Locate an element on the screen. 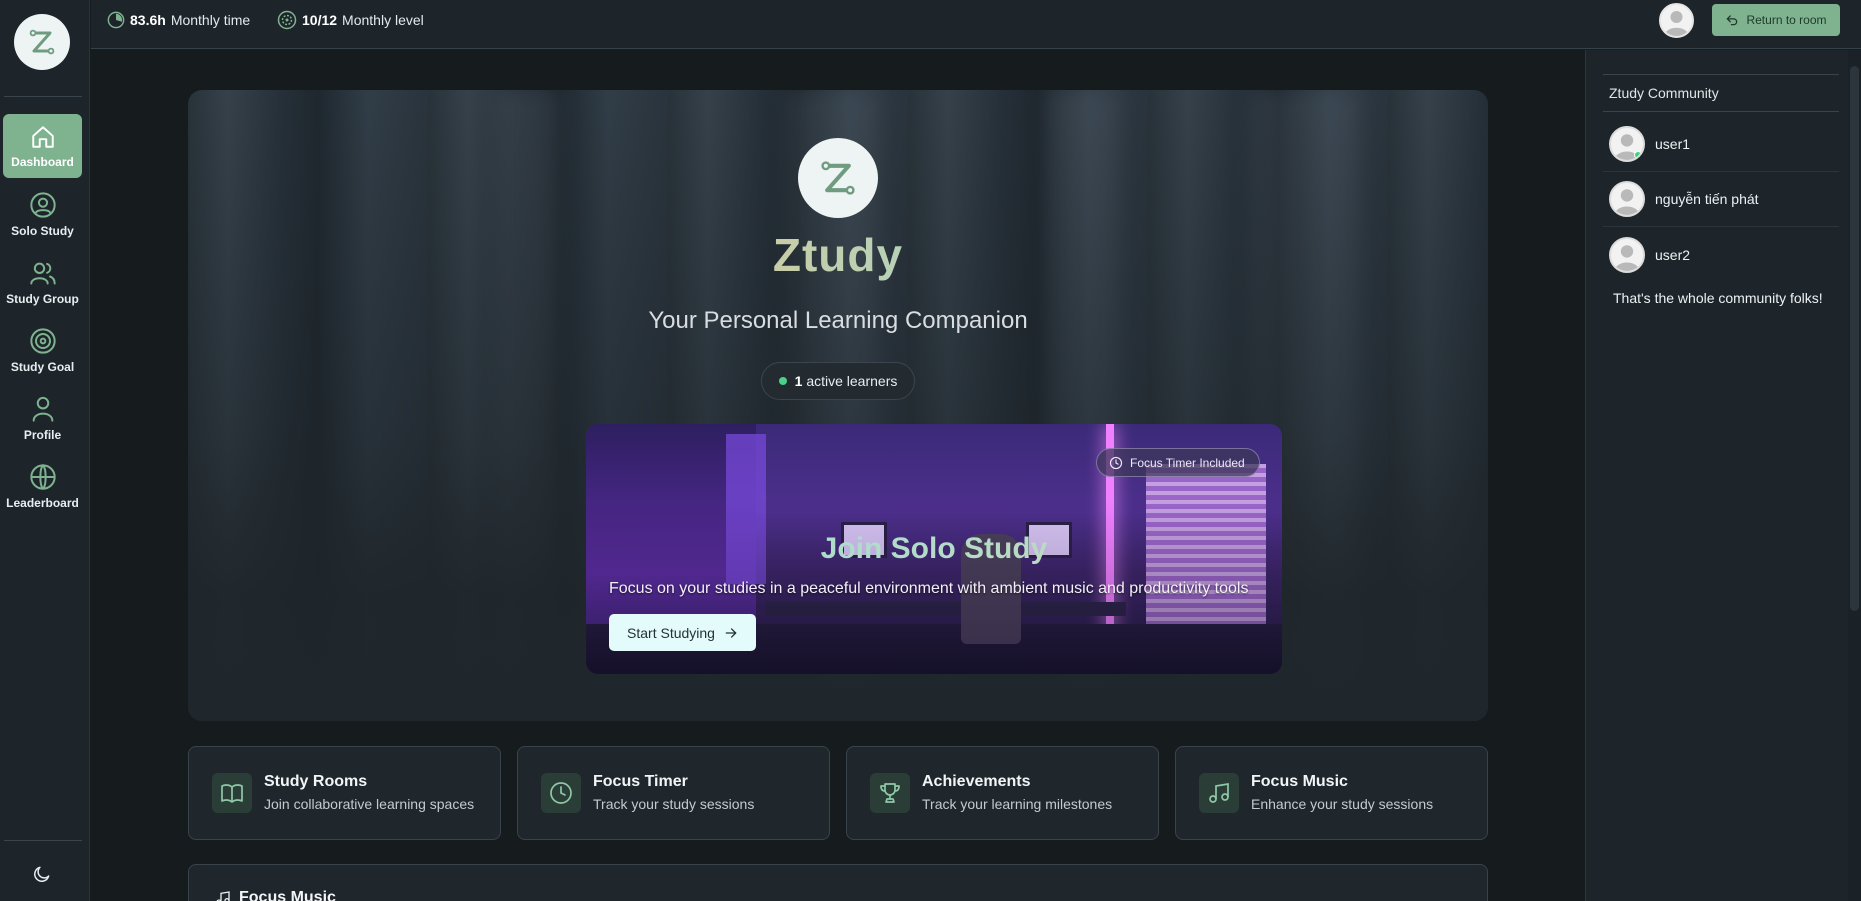 The image size is (1861, 901). active-learners-label: active learners is located at coordinates (852, 381).